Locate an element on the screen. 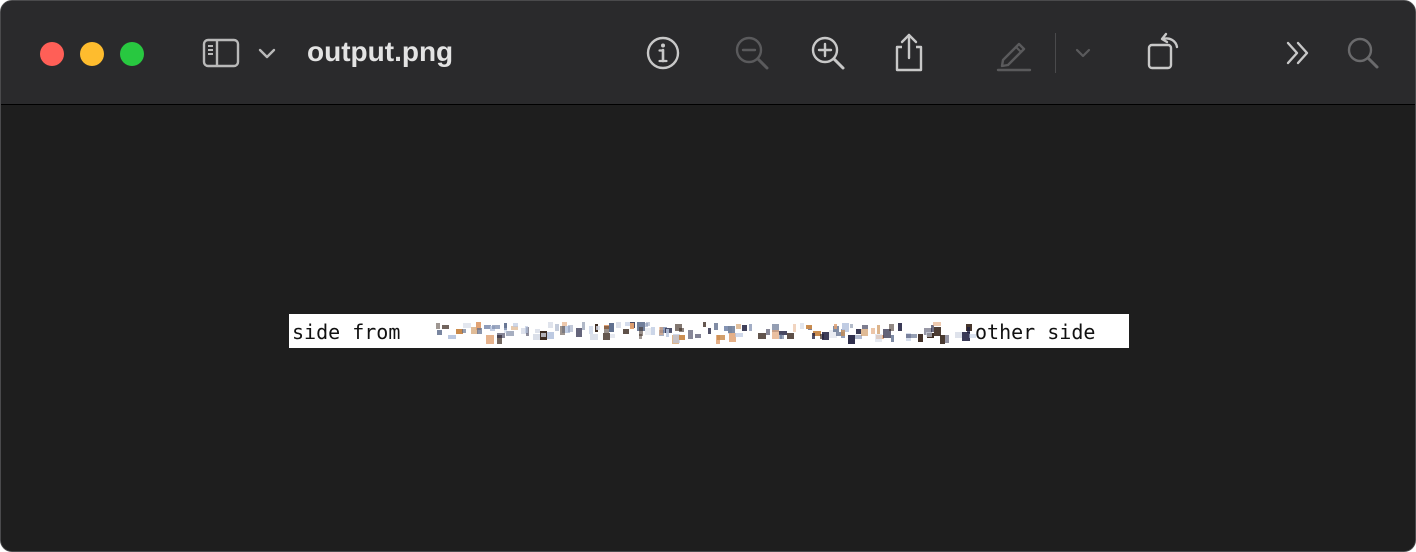 This screenshot has height=552, width=1416. sidebar-toggle-button is located at coordinates (221, 53).